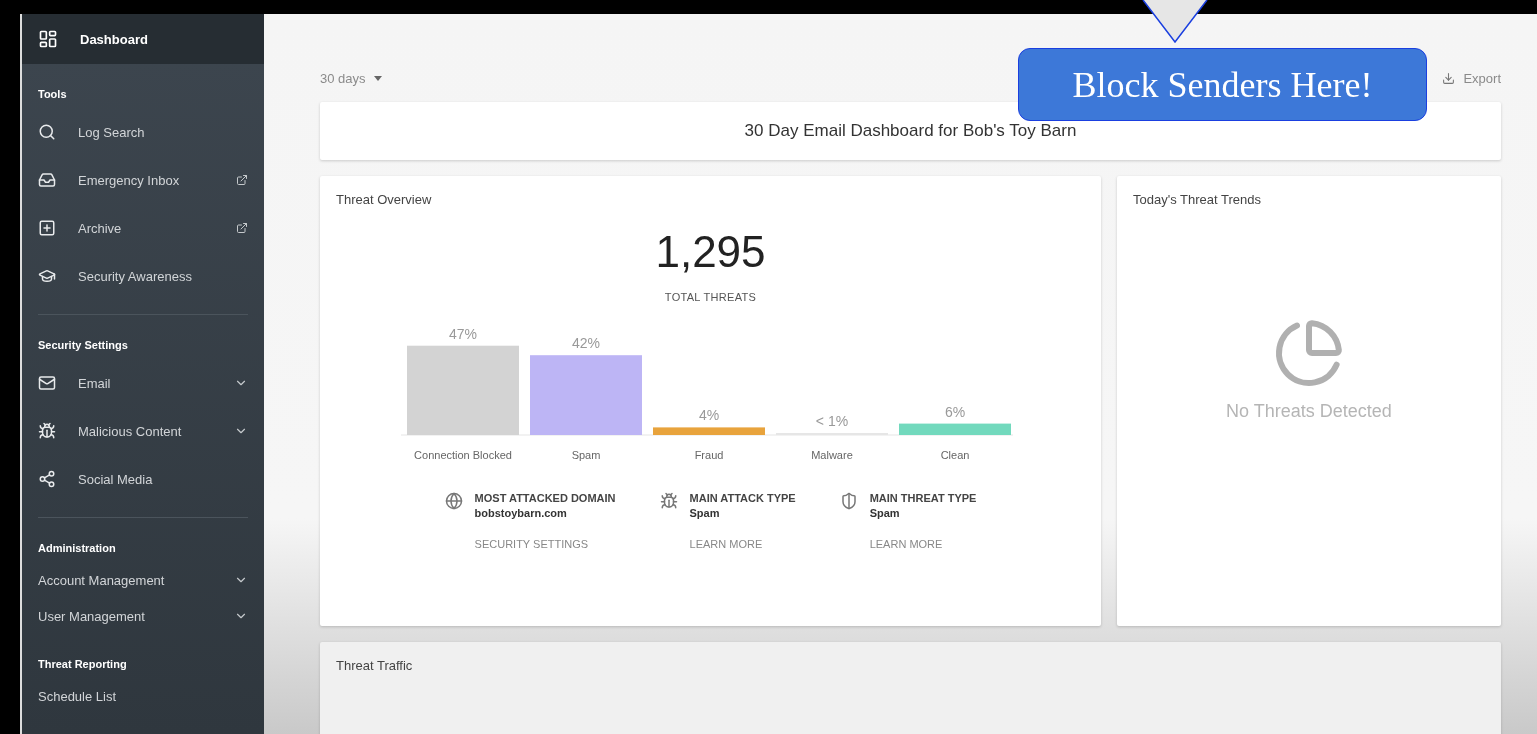 This screenshot has width=1537, height=734. What do you see at coordinates (585, 343) in the screenshot?
I see `bar-value-label: 42%` at bounding box center [585, 343].